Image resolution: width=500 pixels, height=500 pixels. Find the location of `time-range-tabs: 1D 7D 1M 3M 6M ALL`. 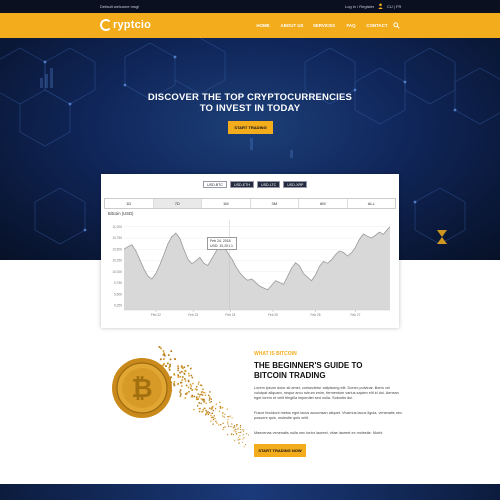

time-range-tabs: 1D 7D 1M 3M 6M ALL is located at coordinates (250, 203).